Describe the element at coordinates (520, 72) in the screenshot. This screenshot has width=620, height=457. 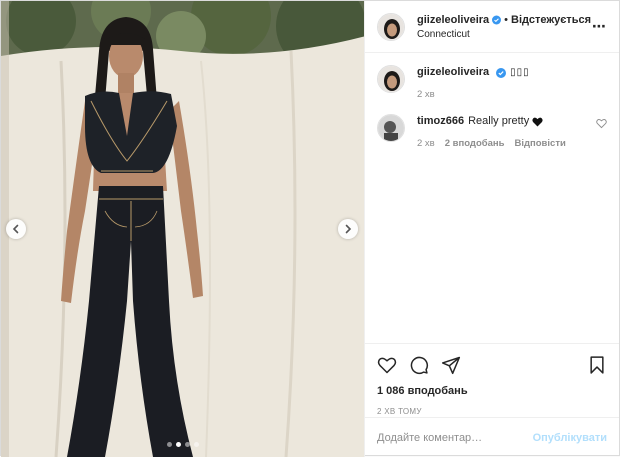
I see `caption-text: ▯▯▯` at that location.